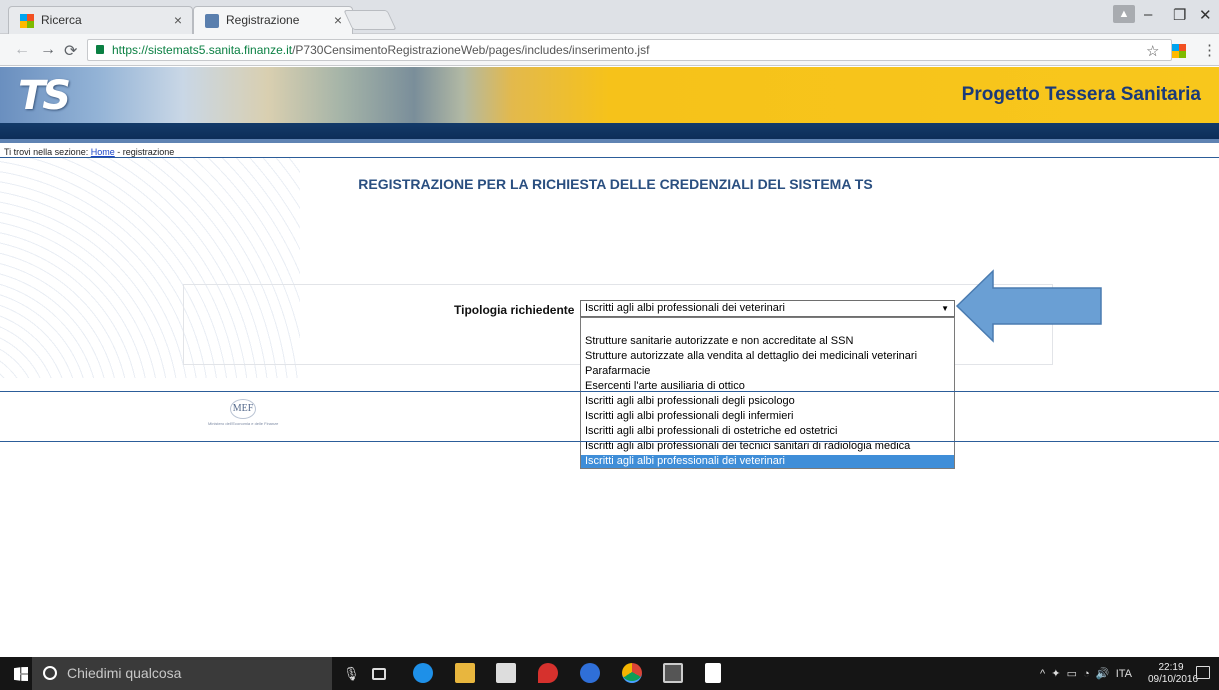 This screenshot has width=1219, height=690. I want to click on tipologia-label: Tipologia richiedente, so click(514, 310).